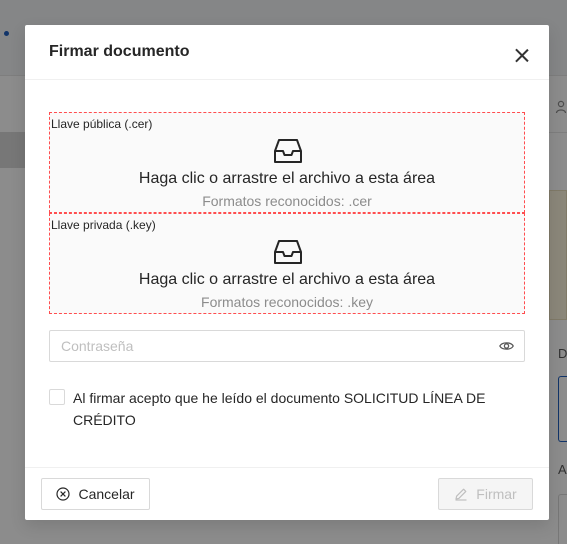 This screenshot has height=544, width=567. I want to click on modal-header: Firmar documento, so click(287, 52).